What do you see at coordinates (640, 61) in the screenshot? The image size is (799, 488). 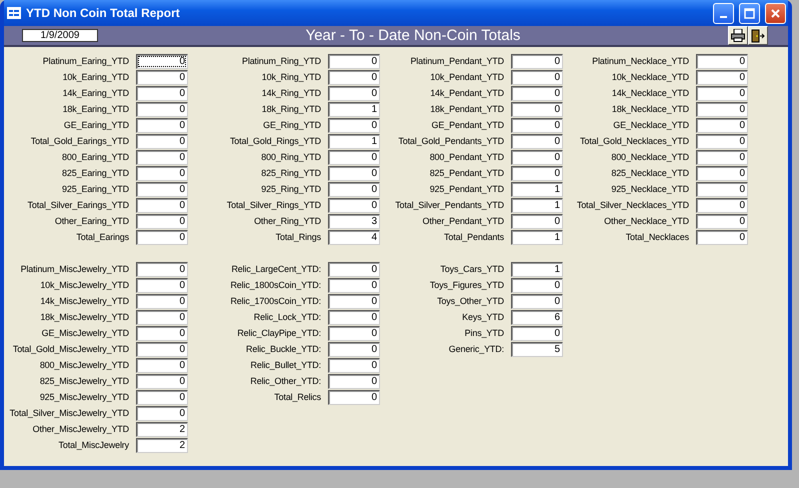 I see `field-label: Platinum_Necklace_YTD` at bounding box center [640, 61].